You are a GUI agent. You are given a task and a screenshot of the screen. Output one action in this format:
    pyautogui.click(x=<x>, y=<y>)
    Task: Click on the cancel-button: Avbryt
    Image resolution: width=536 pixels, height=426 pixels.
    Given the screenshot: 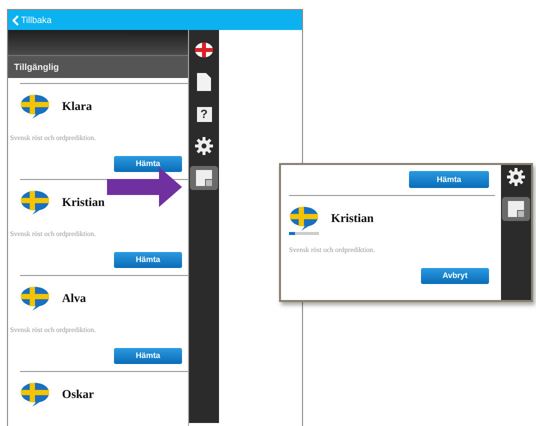 What is the action you would take?
    pyautogui.click(x=455, y=276)
    